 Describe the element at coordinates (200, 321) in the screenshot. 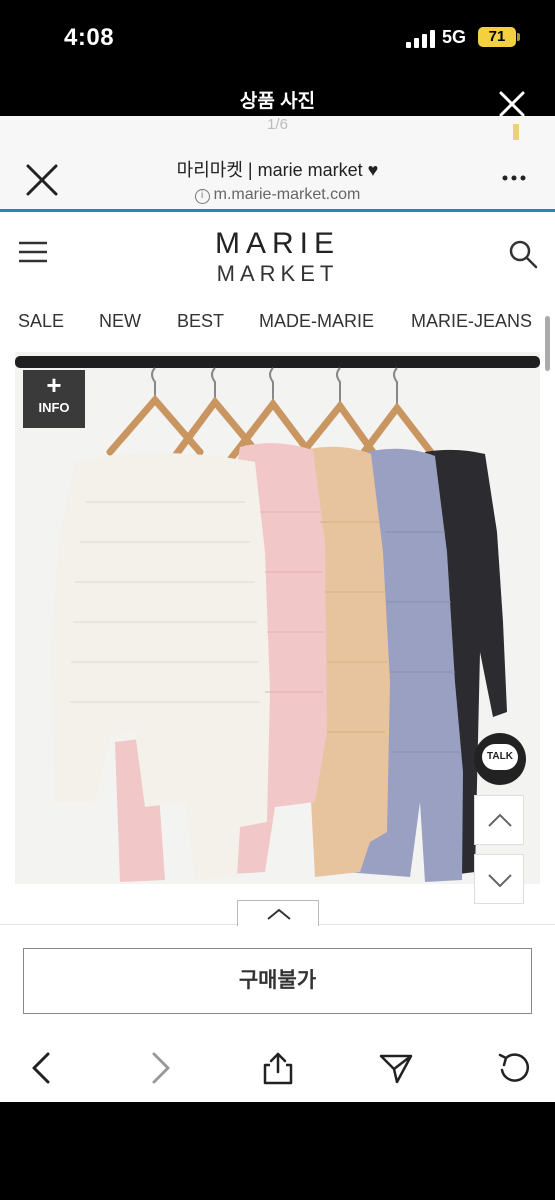

I see `nav-item-best: BEST` at that location.